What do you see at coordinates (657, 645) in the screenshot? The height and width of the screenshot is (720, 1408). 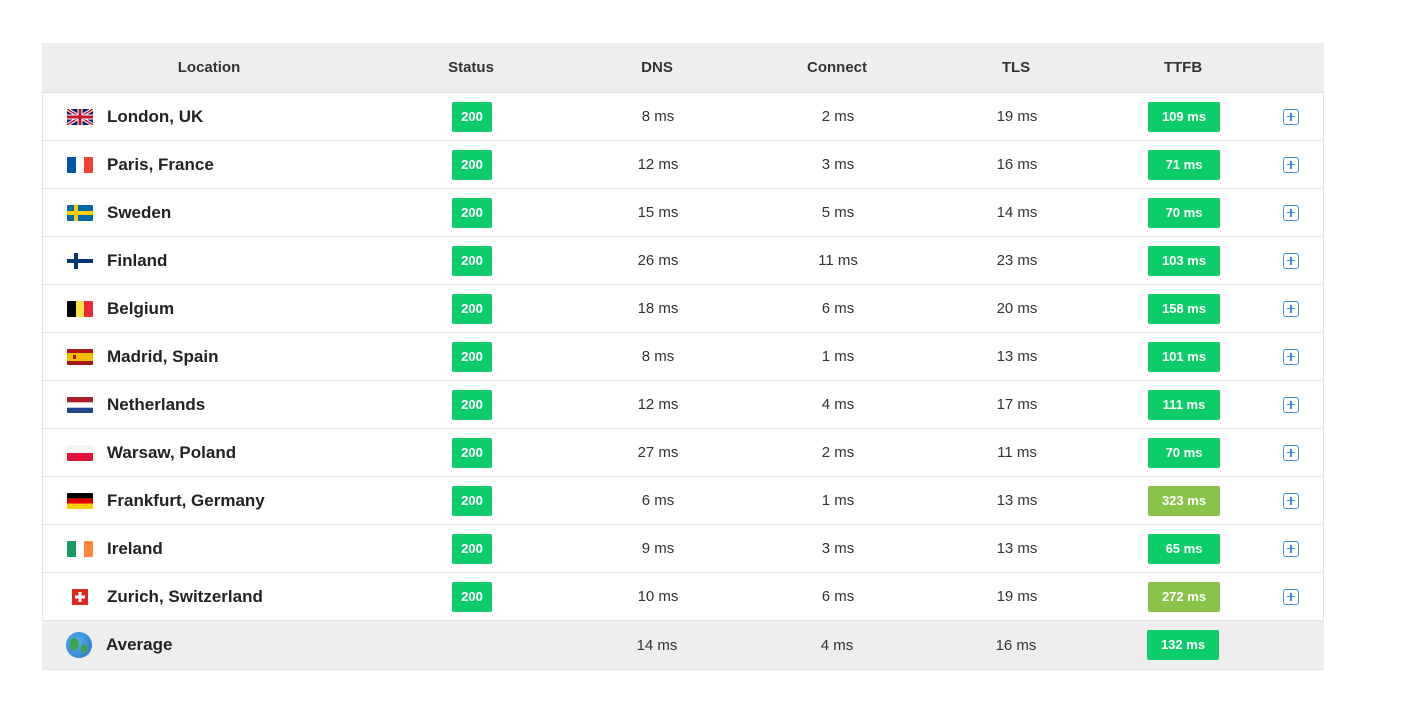 I see `average-dns: 14 ms` at bounding box center [657, 645].